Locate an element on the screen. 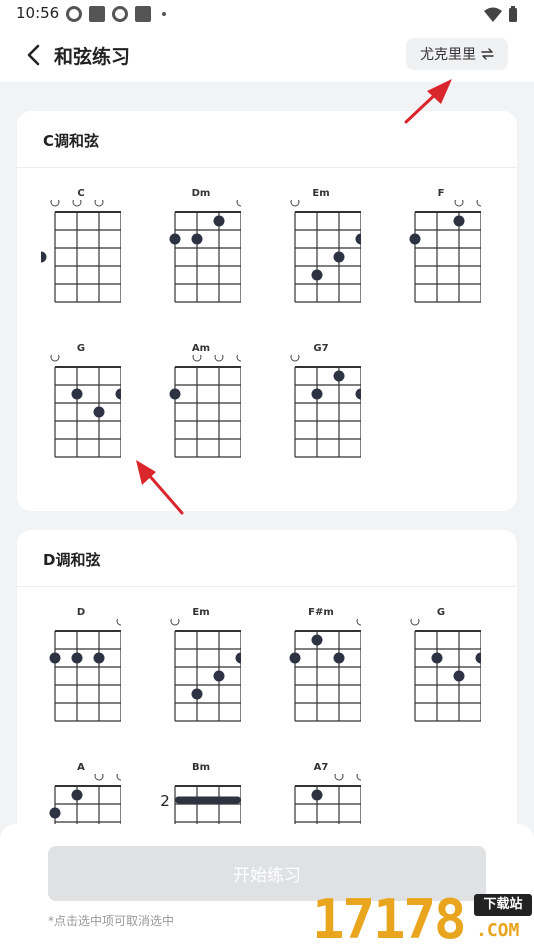  page-title: 和弦练习 is located at coordinates (92, 57).